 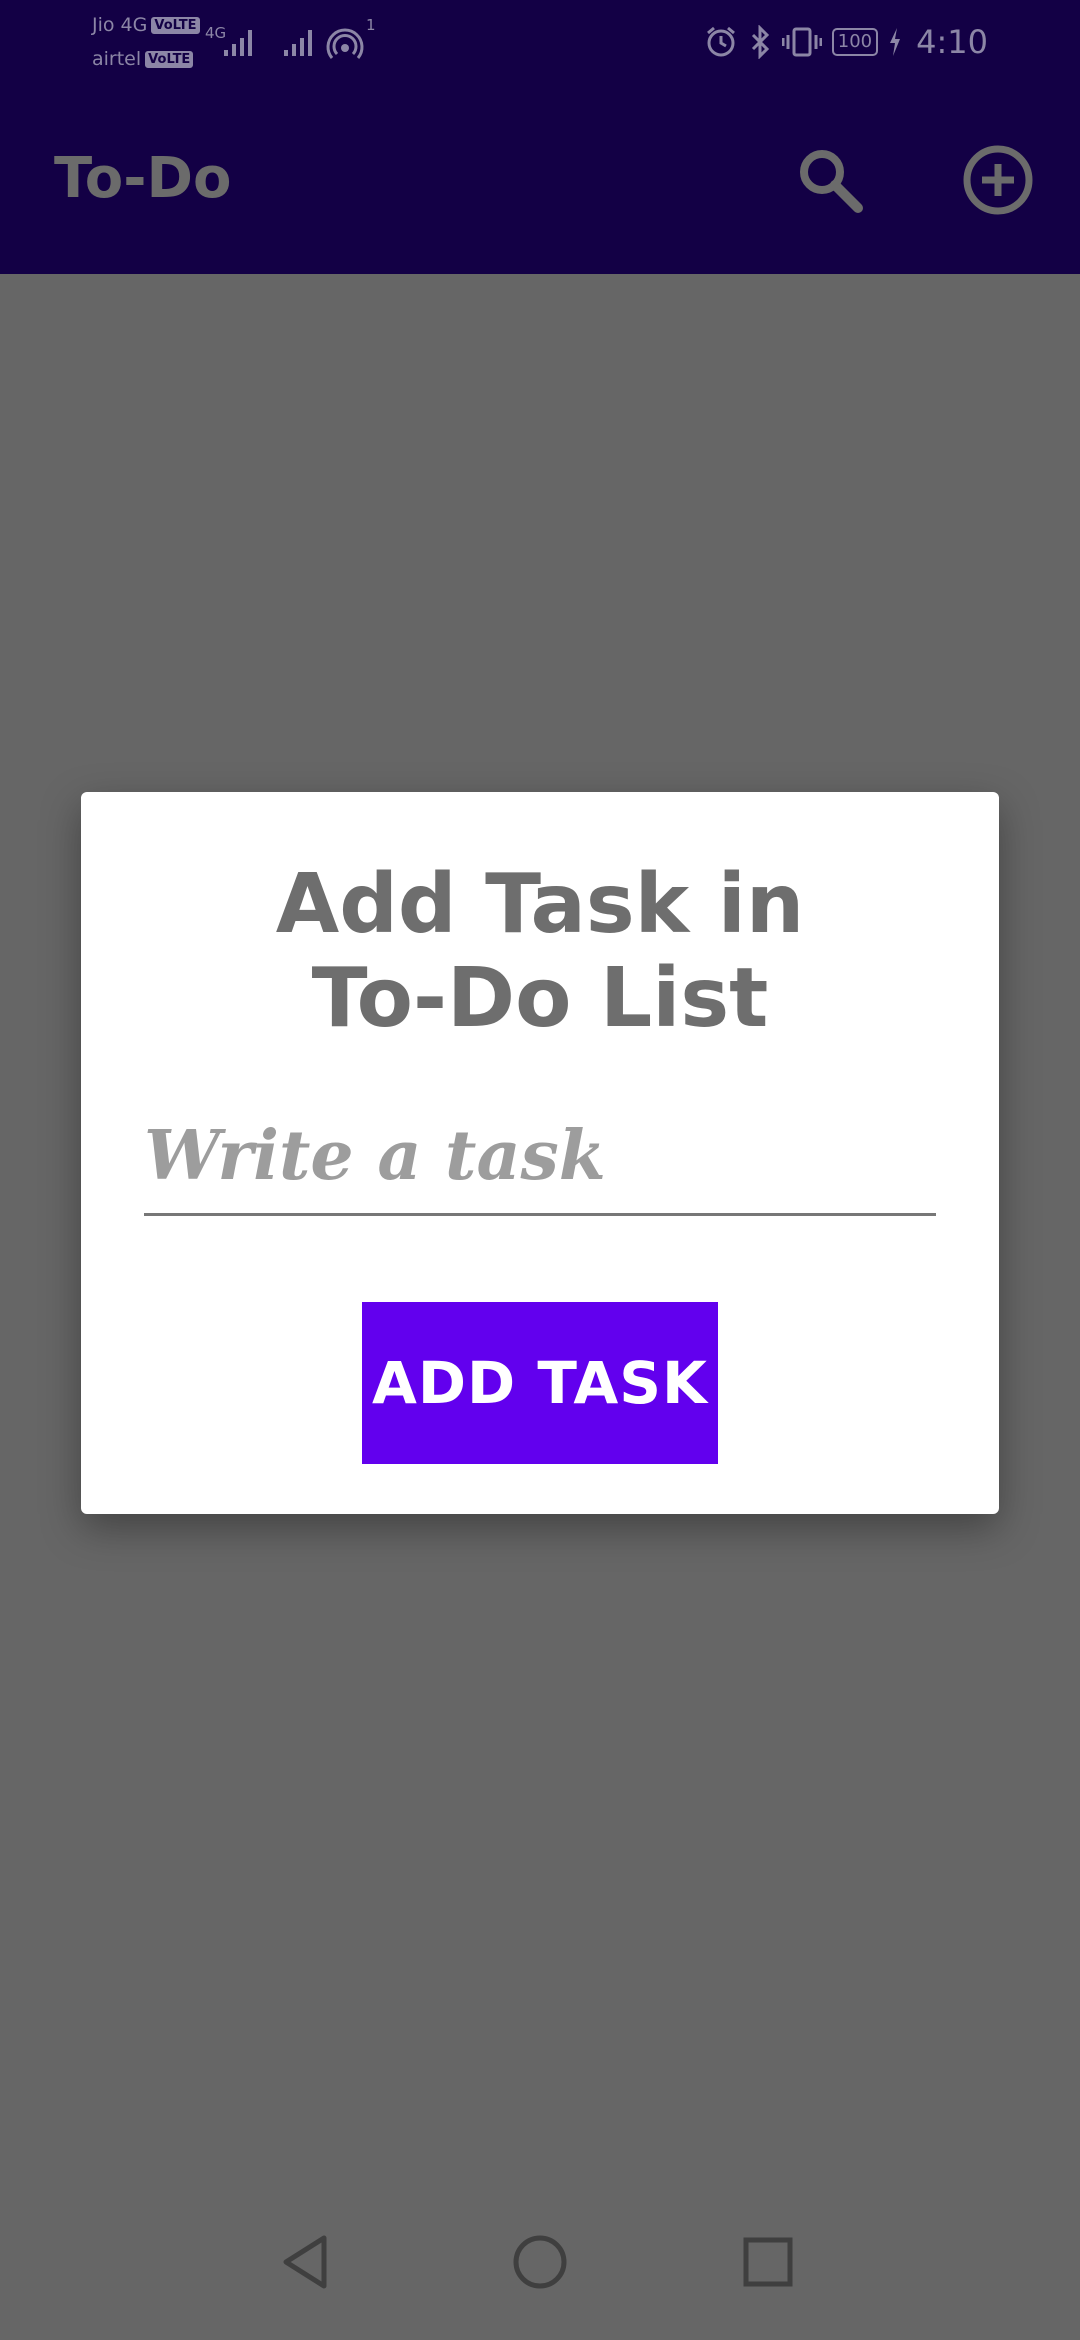 What do you see at coordinates (760, 42) in the screenshot?
I see `bluetooth-icon` at bounding box center [760, 42].